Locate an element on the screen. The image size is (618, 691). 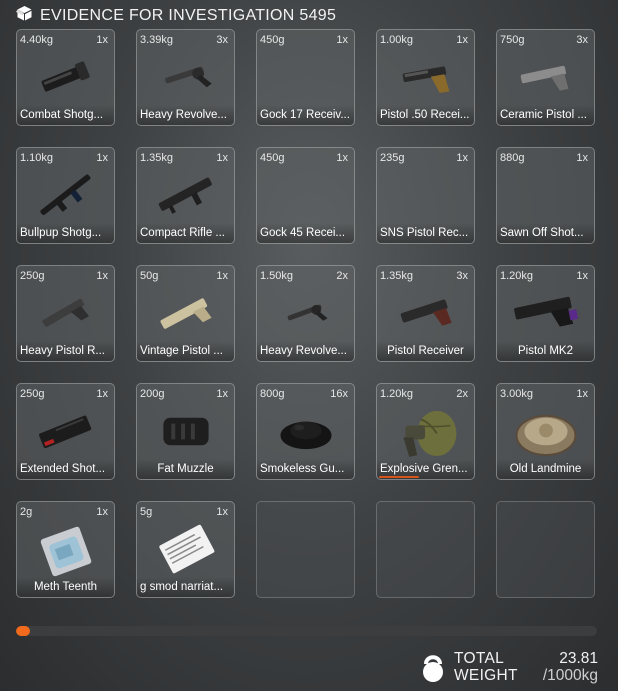
landmine-icon is located at coordinates (546, 431).